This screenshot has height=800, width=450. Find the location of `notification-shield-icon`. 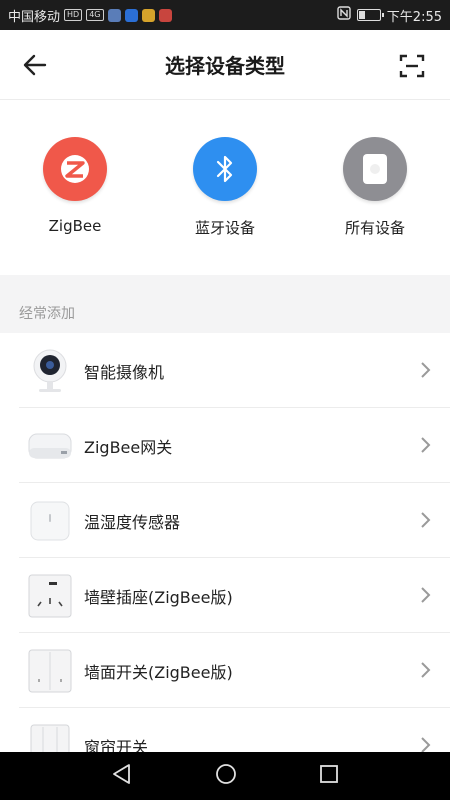

notification-shield-icon is located at coordinates (131, 15).